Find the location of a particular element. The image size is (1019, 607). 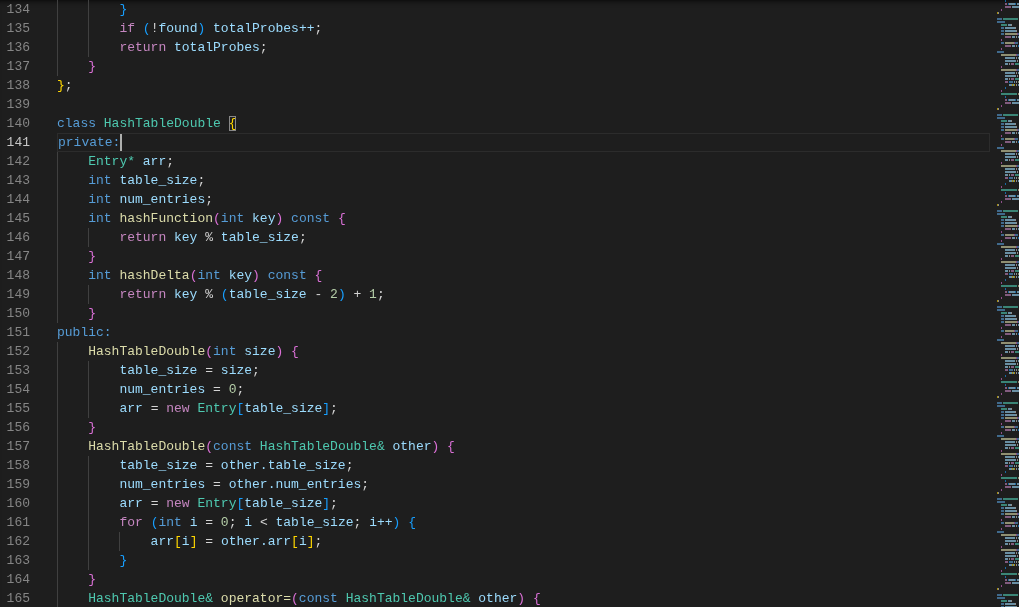

line-number: 164 is located at coordinates (18, 580).